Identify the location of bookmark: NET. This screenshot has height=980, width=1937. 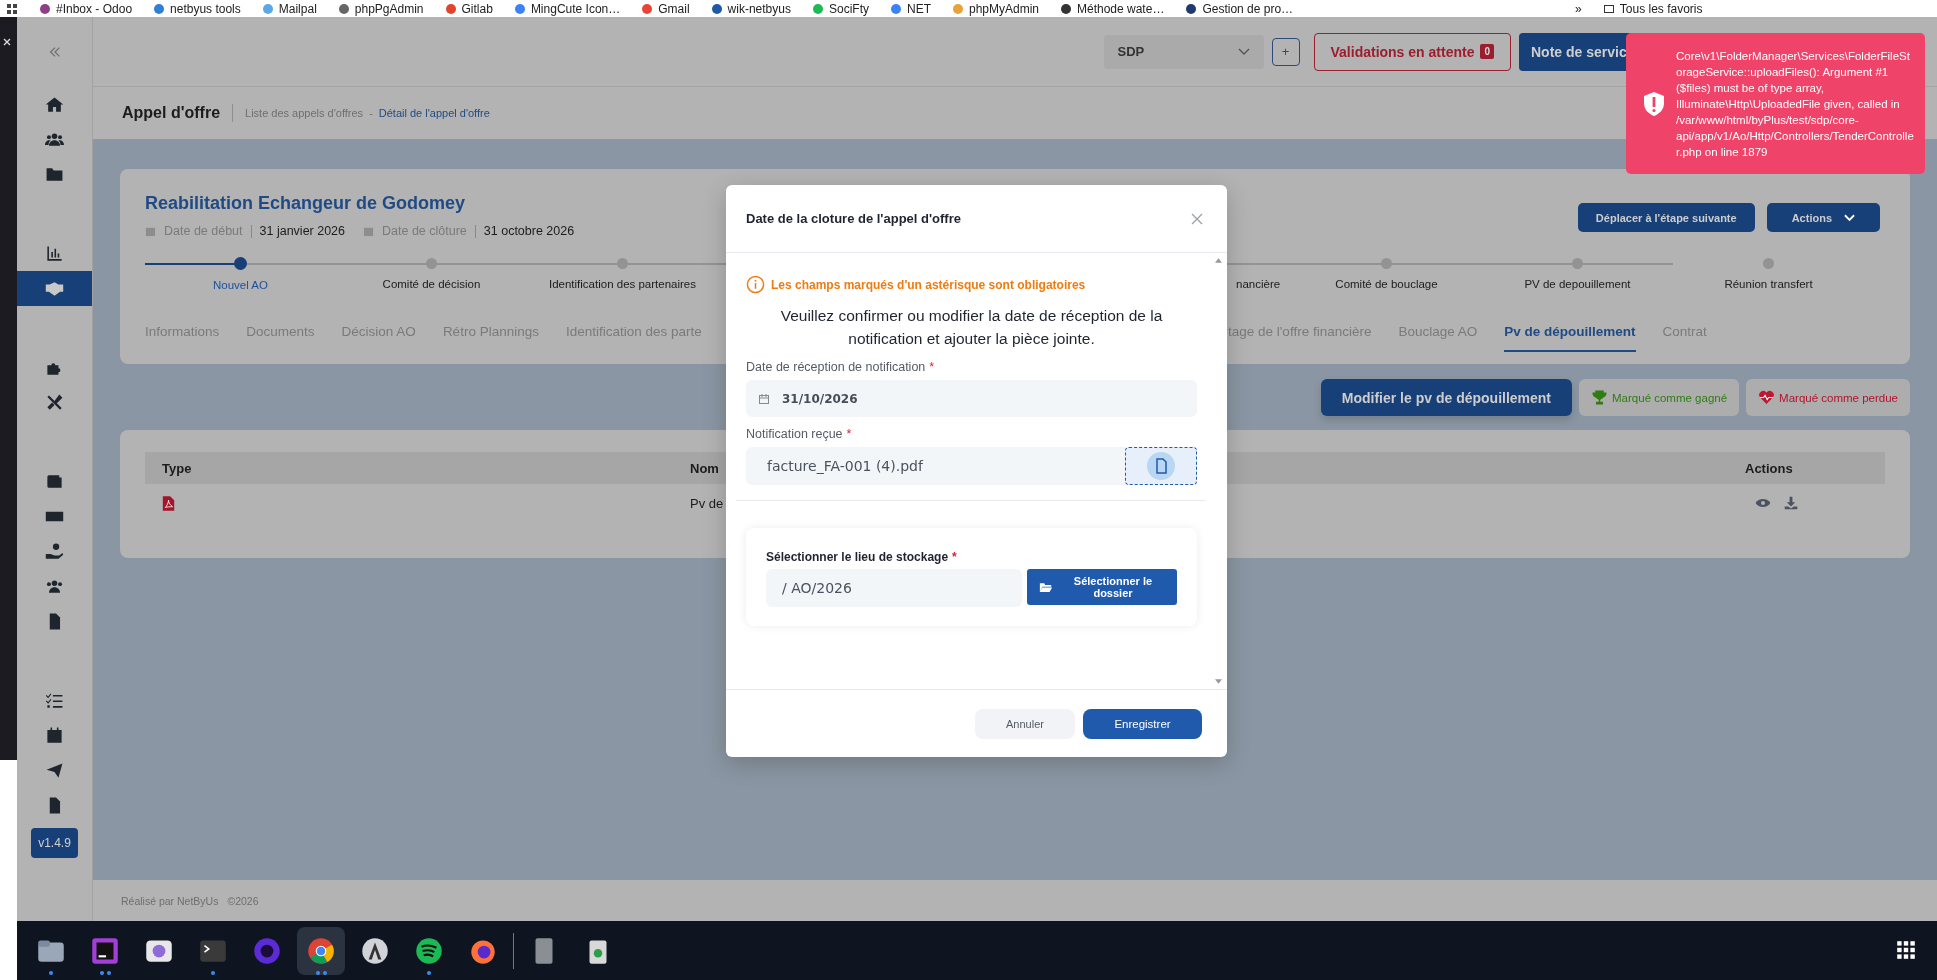
(910, 8).